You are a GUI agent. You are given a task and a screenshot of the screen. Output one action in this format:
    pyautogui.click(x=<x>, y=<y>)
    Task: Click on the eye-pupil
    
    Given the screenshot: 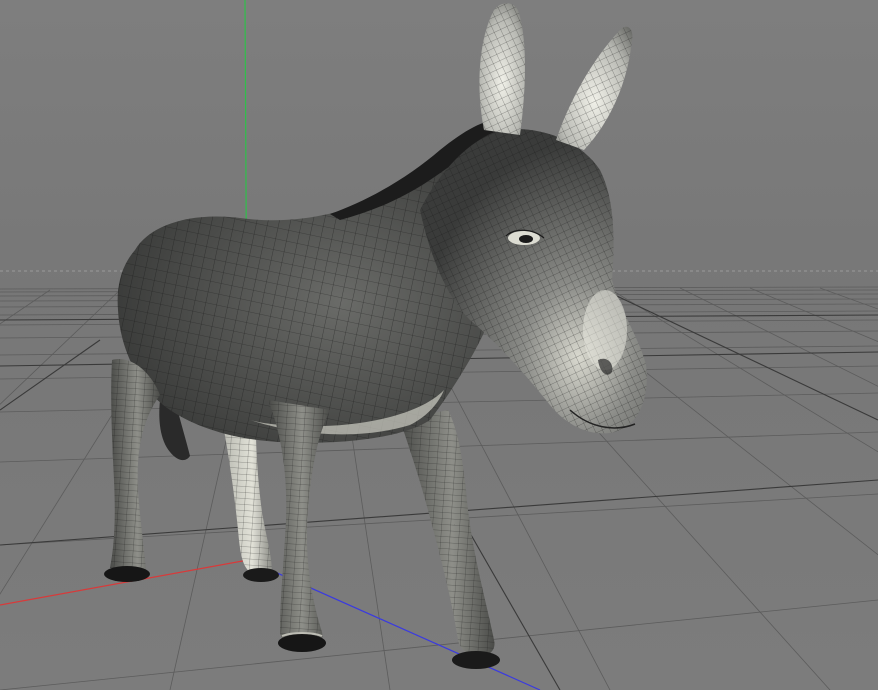 What is the action you would take?
    pyautogui.click(x=526, y=239)
    